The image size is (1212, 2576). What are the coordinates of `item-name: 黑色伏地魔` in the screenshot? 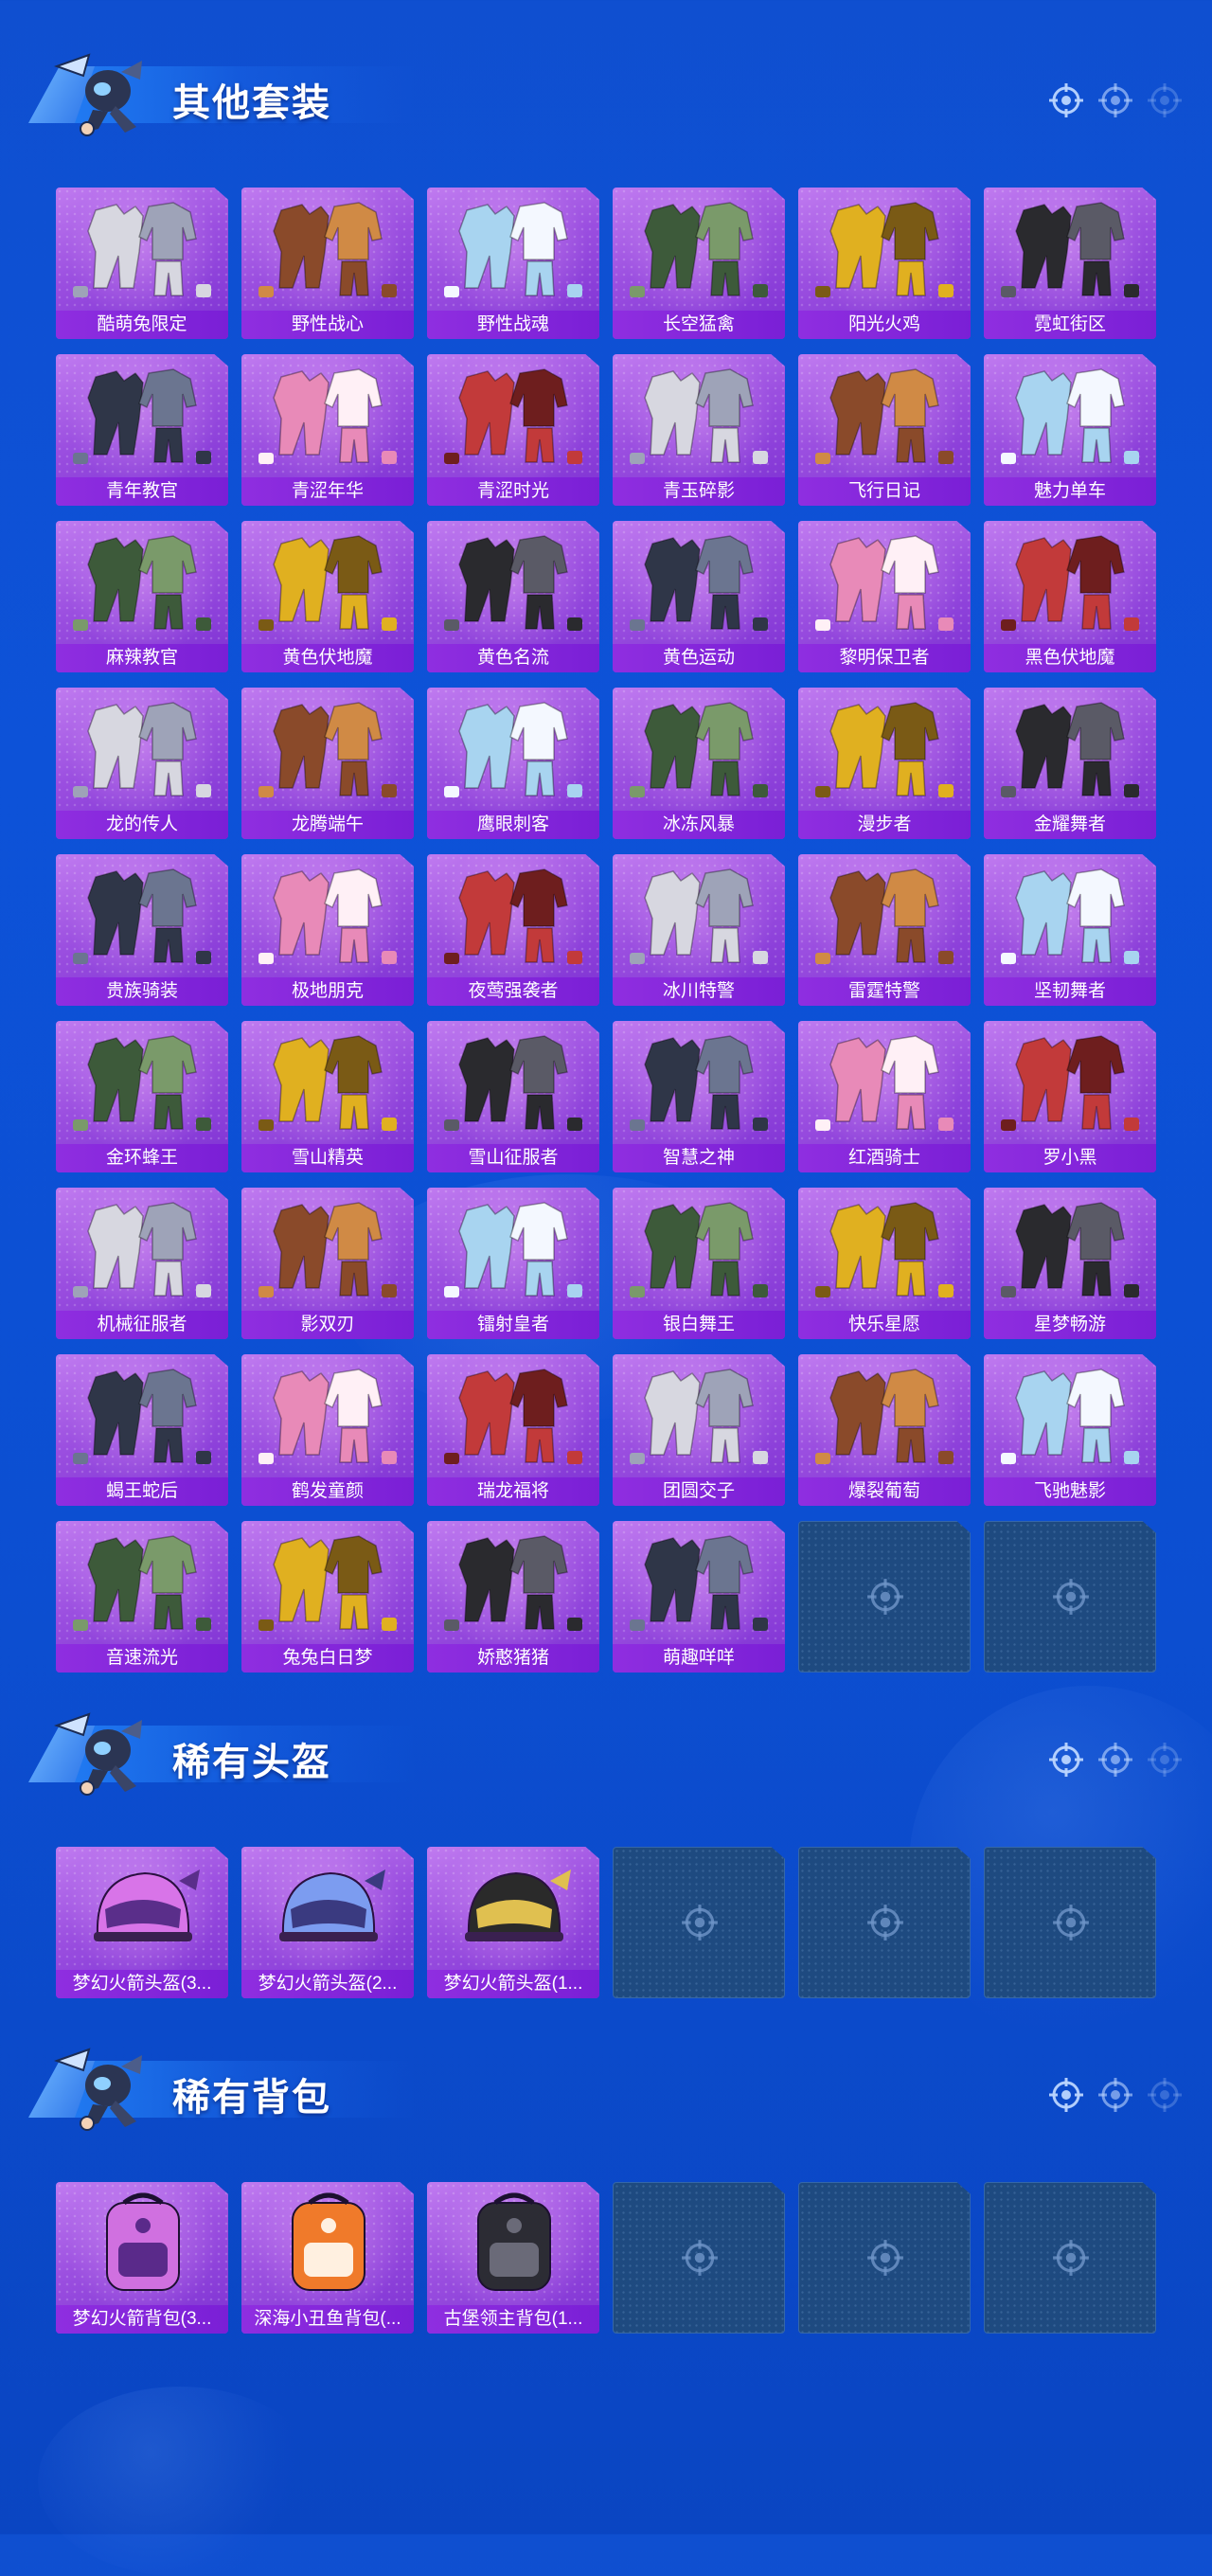 It's located at (1070, 658).